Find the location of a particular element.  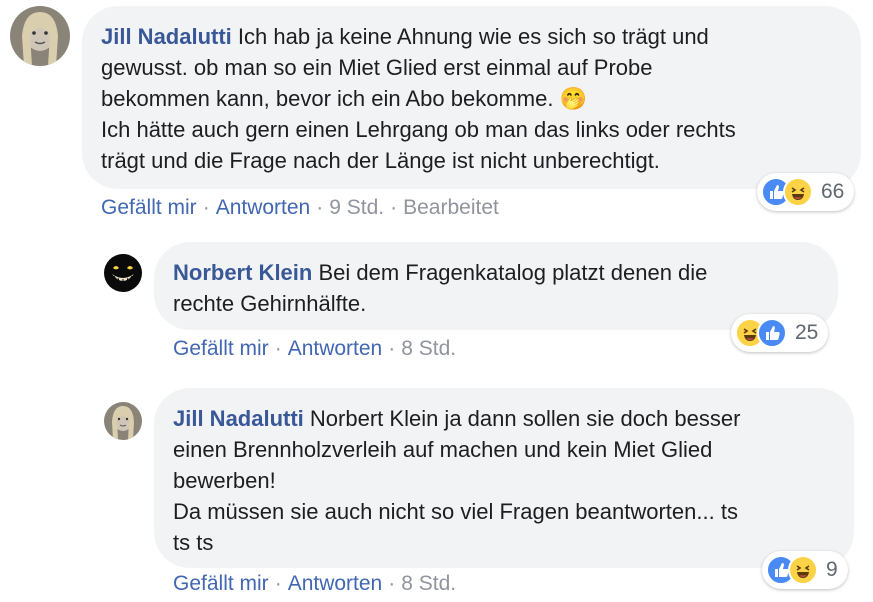

comment-author: Norbert Klein is located at coordinates (242, 272).